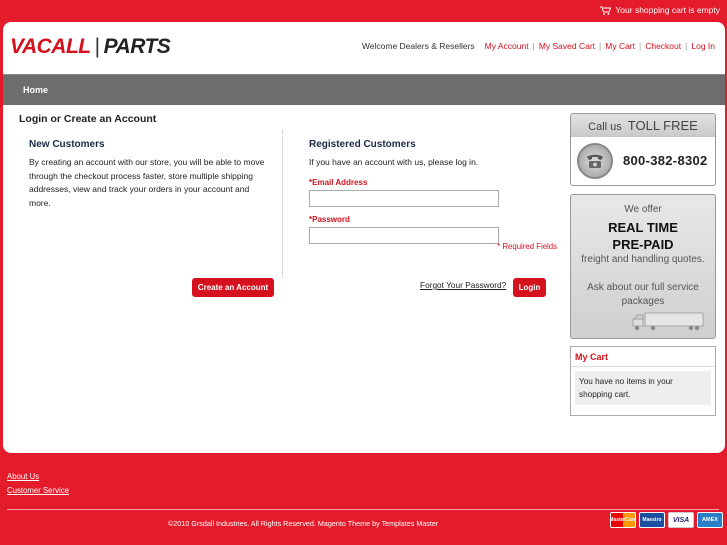  Describe the element at coordinates (233, 287) in the screenshot. I see `create-account-button: Create an Account` at that location.